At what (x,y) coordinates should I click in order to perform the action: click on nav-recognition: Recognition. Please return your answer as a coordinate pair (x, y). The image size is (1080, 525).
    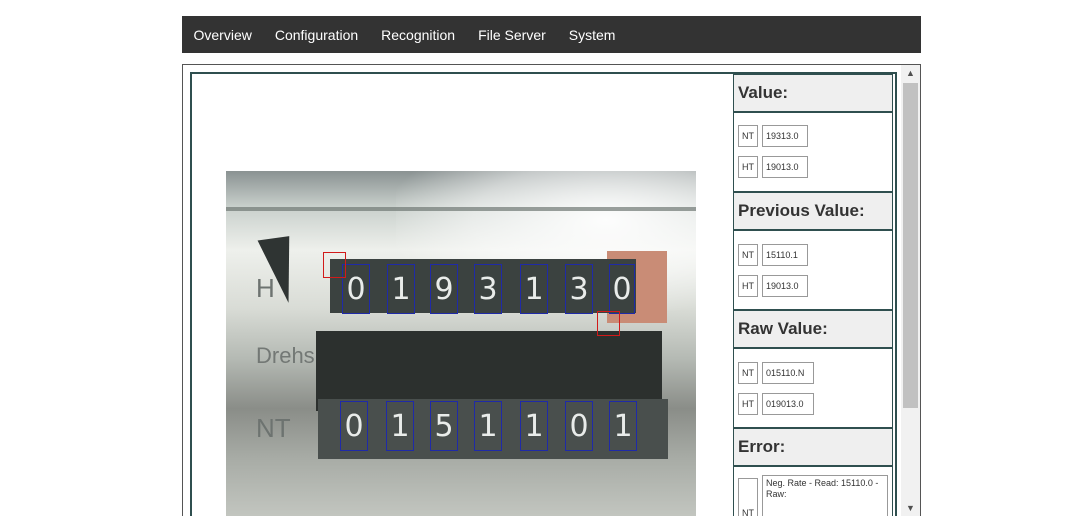
    Looking at the image, I should click on (418, 34).